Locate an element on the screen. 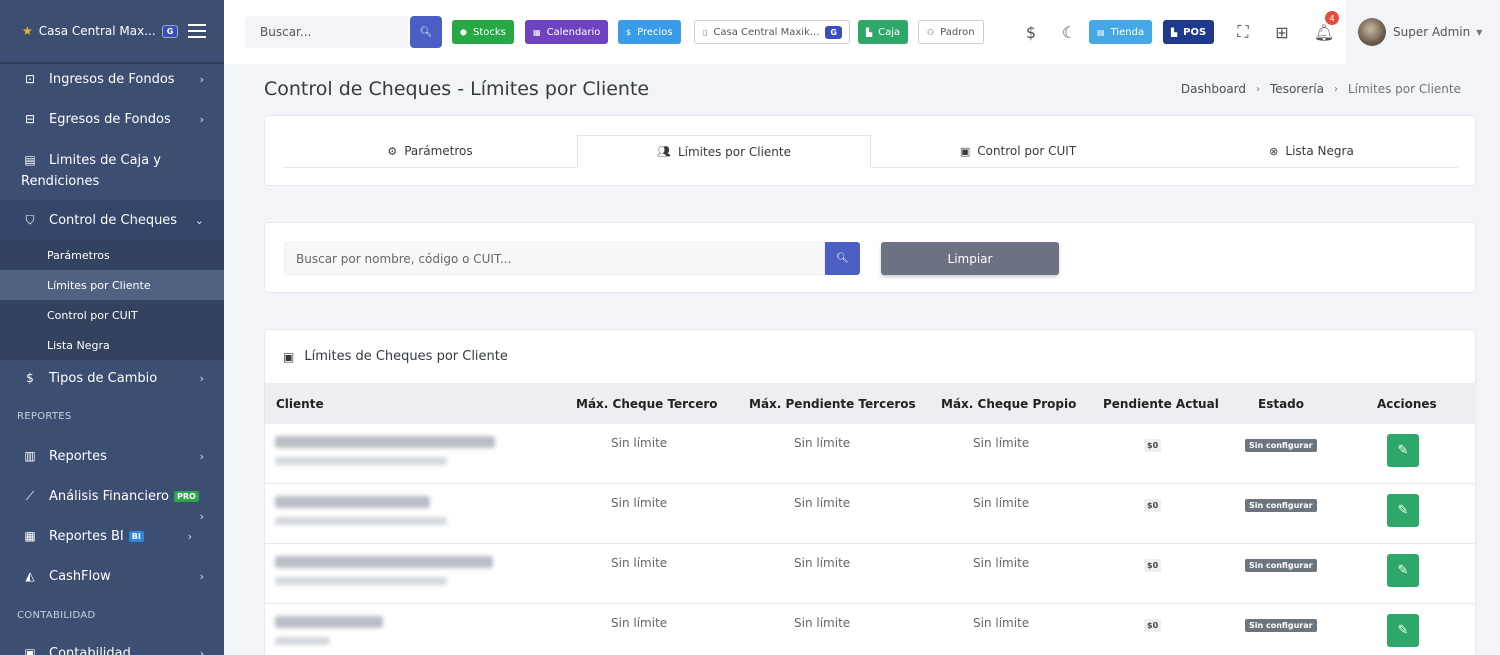 The image size is (1500, 655). breadcrumb-dashboard: Dashboard is located at coordinates (1213, 89).